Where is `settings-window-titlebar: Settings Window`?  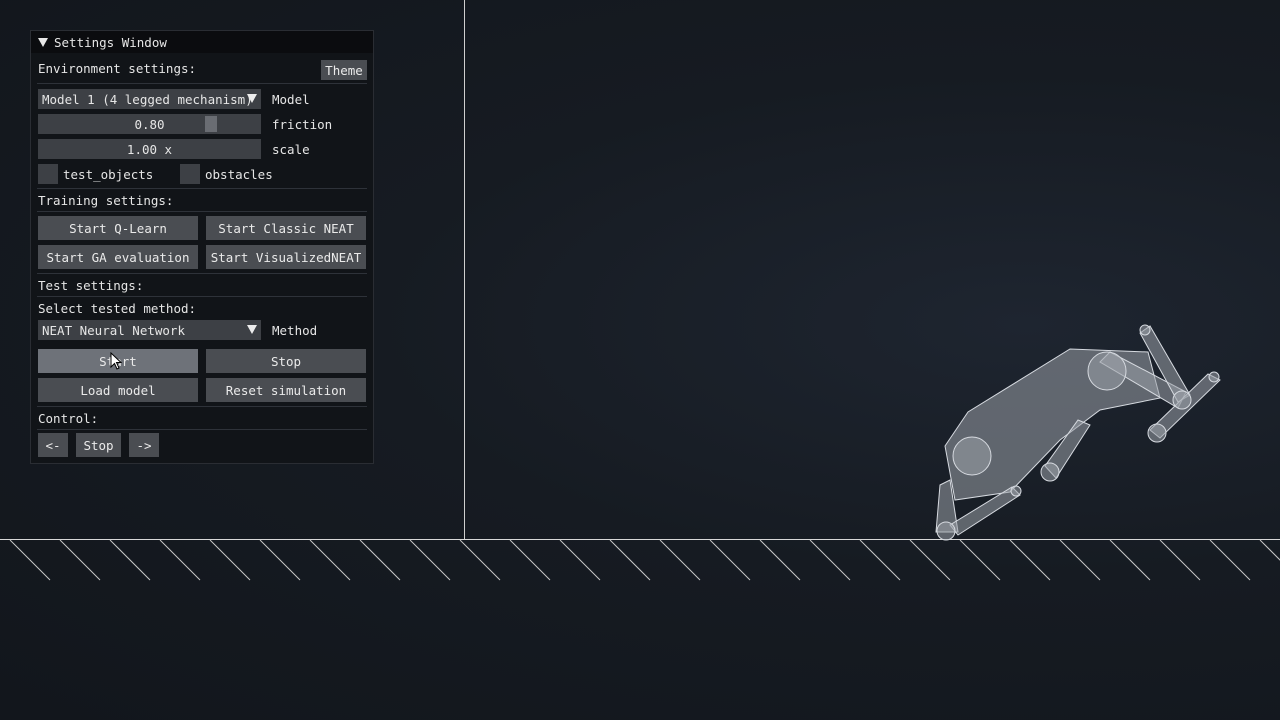
settings-window-titlebar: Settings Window is located at coordinates (202, 42).